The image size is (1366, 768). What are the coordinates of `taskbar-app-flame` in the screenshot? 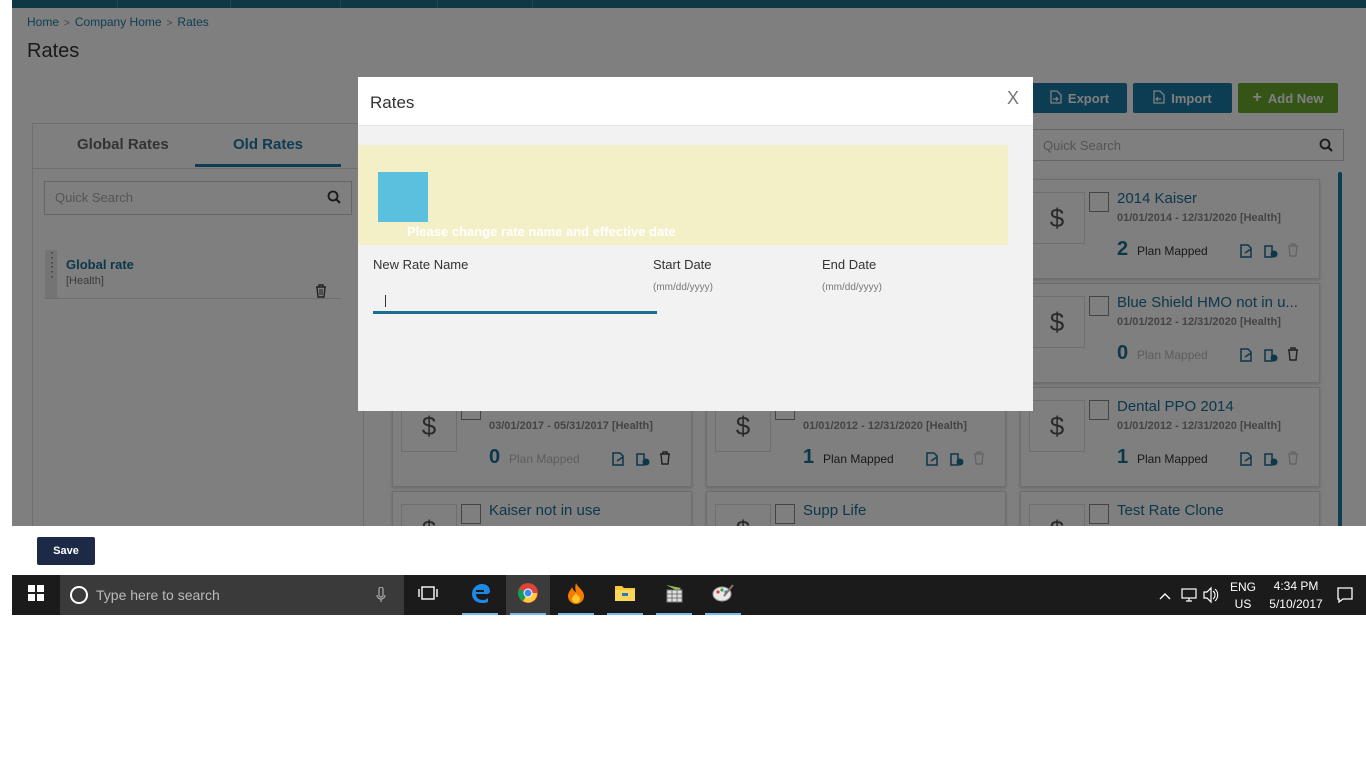 It's located at (576, 595).